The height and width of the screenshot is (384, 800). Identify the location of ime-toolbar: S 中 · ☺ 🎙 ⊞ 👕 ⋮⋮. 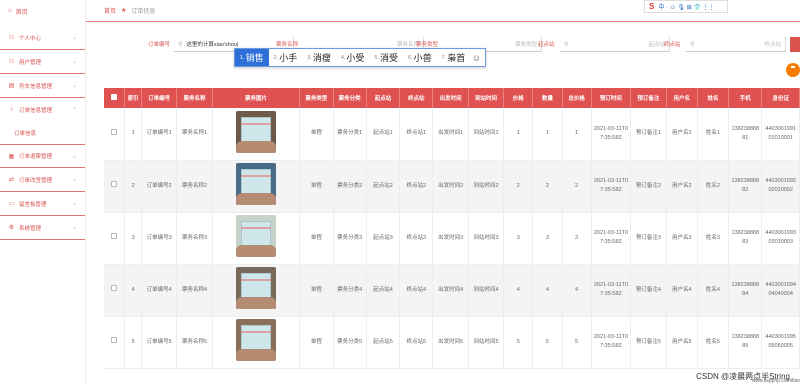
(686, 6).